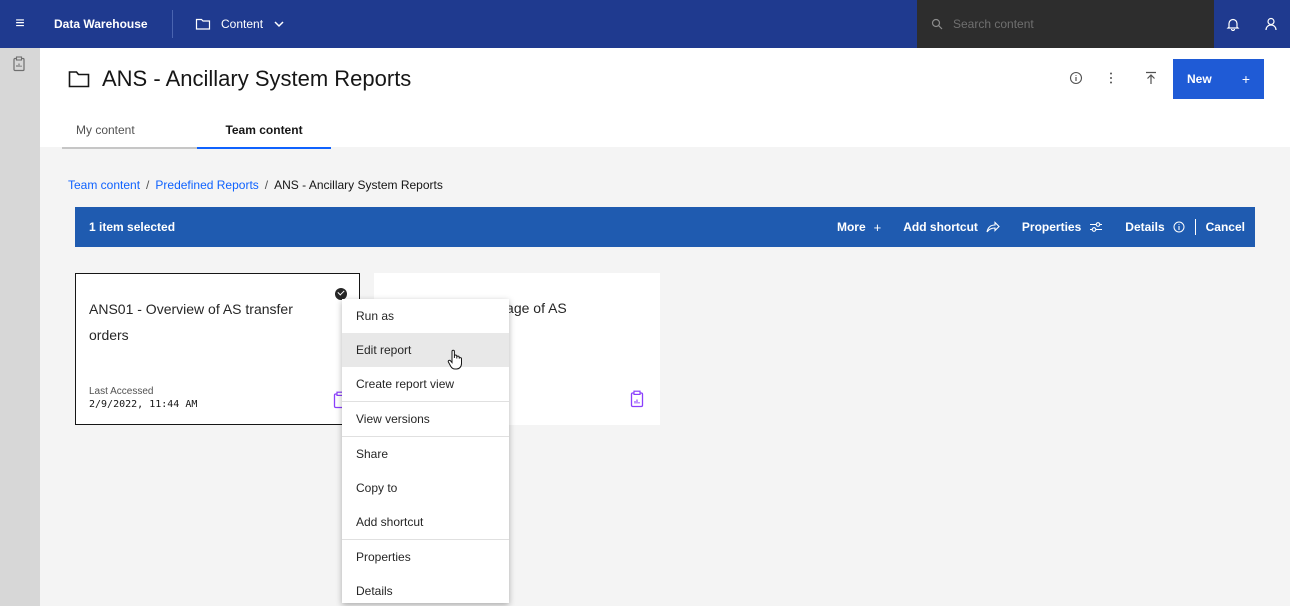 The image size is (1290, 606). I want to click on left-rail, so click(20, 327).